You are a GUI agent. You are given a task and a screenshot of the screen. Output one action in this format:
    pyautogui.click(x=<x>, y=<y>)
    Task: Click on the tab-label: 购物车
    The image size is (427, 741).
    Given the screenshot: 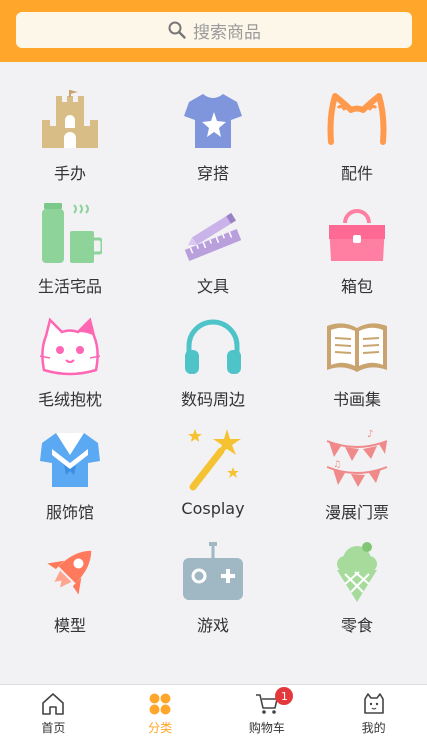 What is the action you would take?
    pyautogui.click(x=266, y=728)
    